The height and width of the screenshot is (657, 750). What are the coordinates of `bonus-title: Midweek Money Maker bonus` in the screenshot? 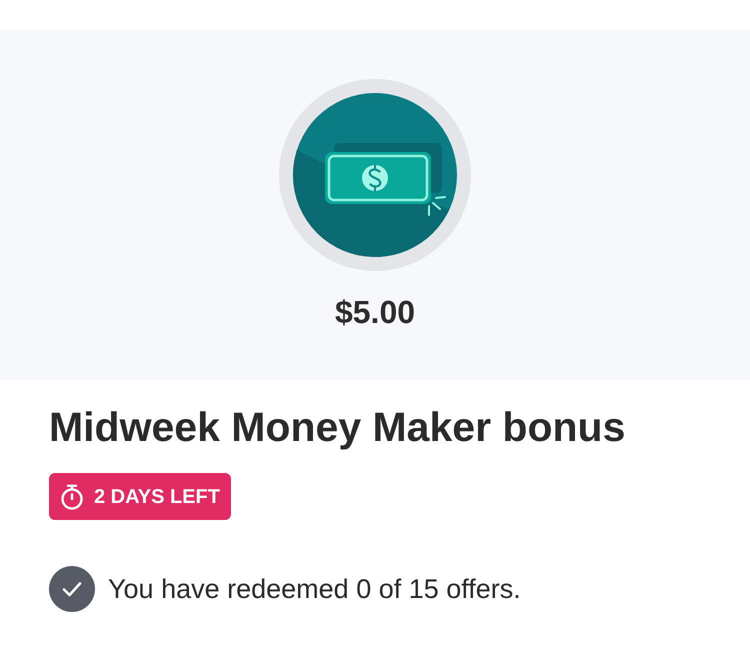 It's located at (337, 427).